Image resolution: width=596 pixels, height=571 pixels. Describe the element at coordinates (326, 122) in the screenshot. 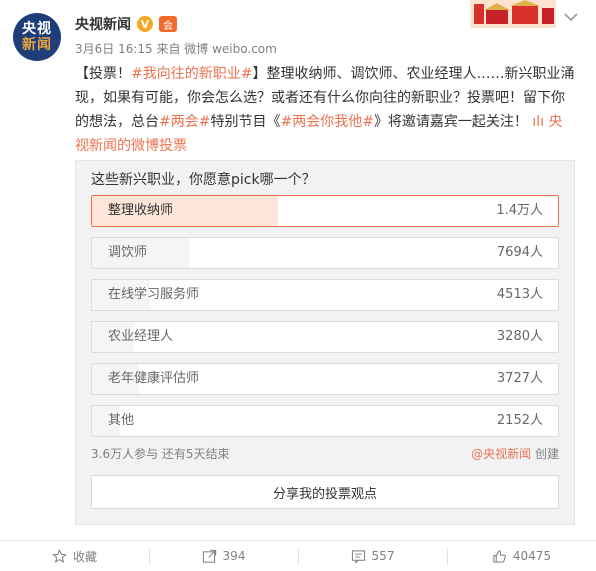

I see `hashtag-link: #两会你我他#` at that location.